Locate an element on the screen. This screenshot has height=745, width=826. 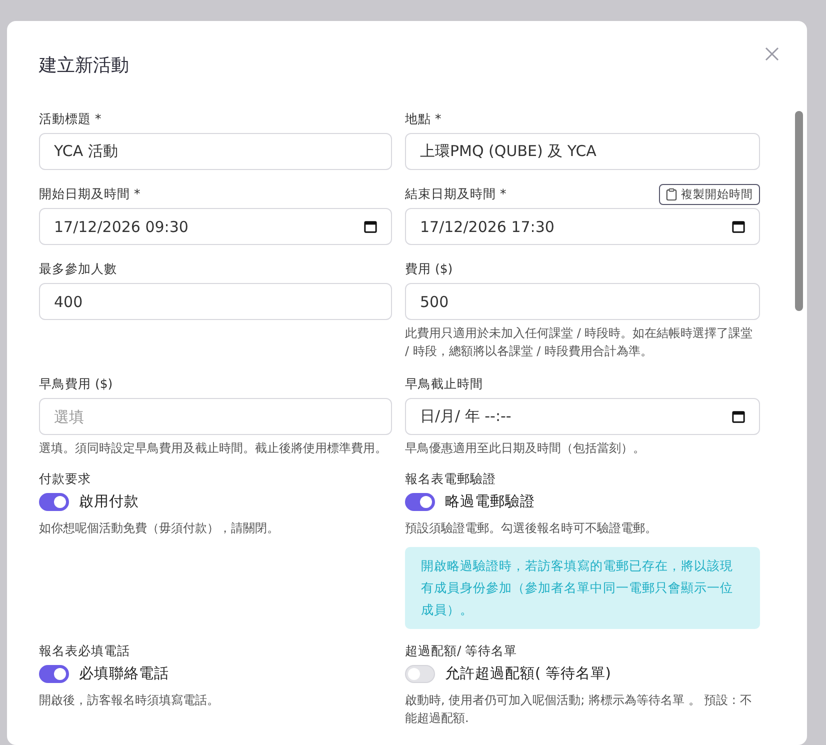
toggle-label: 略過電郵驗證 is located at coordinates (490, 502).